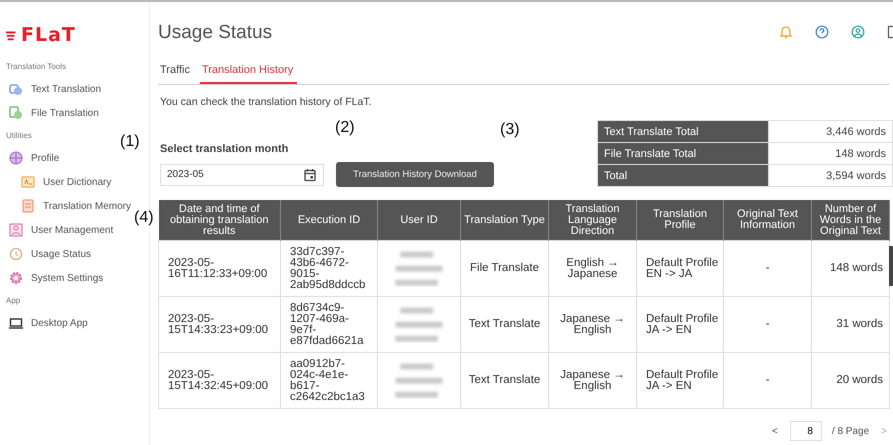 The width and height of the screenshot is (893, 445). I want to click on sidebar-item: System Settings, so click(55, 278).